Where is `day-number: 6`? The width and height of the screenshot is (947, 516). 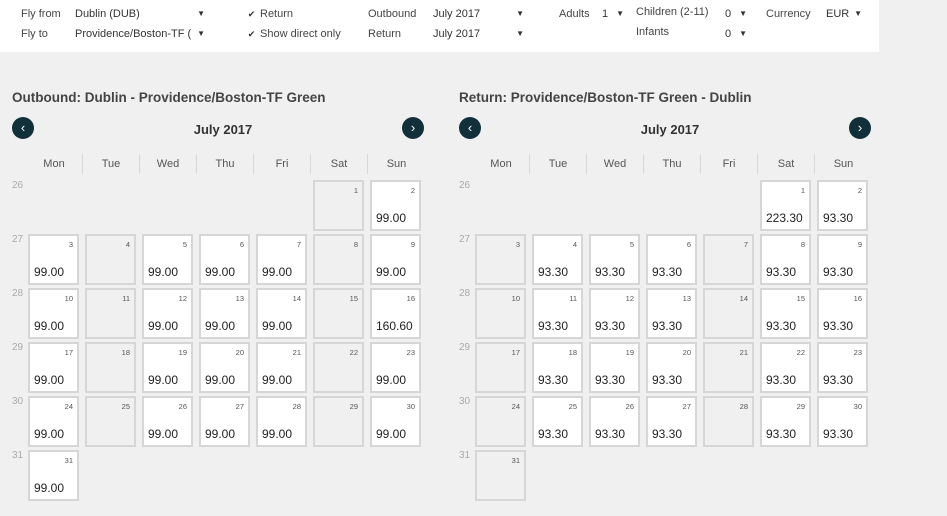
day-number: 6 is located at coordinates (688, 244).